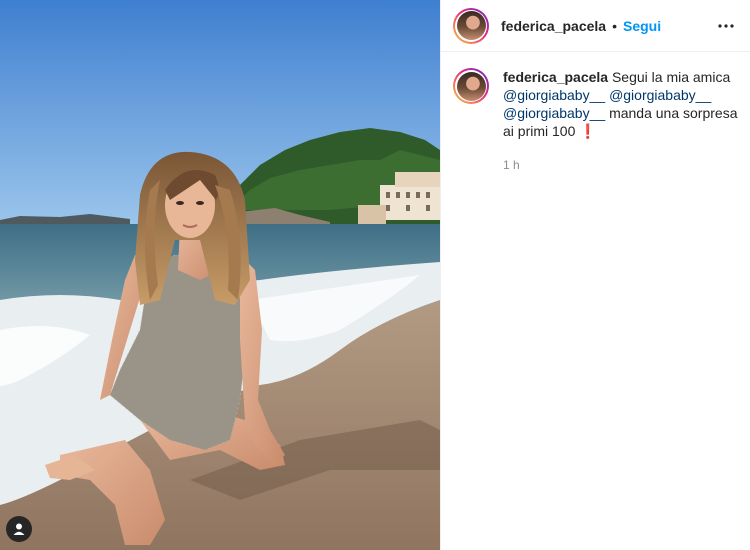  What do you see at coordinates (553, 26) in the screenshot?
I see `header-username: federica_pacela` at bounding box center [553, 26].